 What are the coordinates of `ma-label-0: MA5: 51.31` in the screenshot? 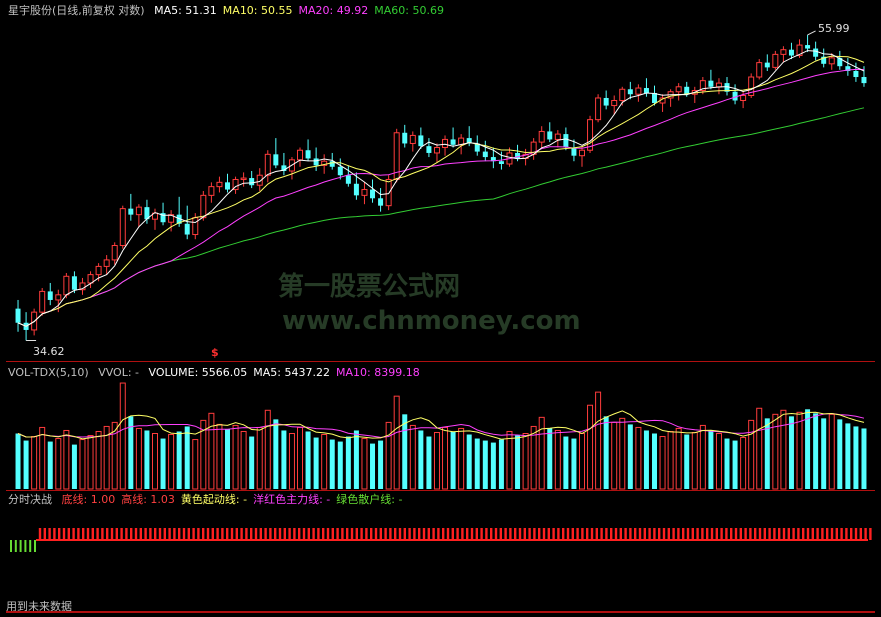 It's located at (185, 10).